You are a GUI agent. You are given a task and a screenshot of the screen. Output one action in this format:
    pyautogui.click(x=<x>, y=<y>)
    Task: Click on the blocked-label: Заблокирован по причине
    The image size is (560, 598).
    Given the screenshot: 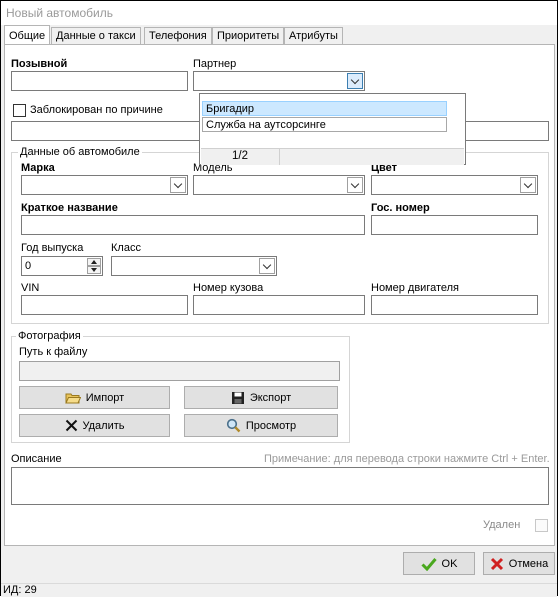 What is the action you would take?
    pyautogui.click(x=96, y=110)
    